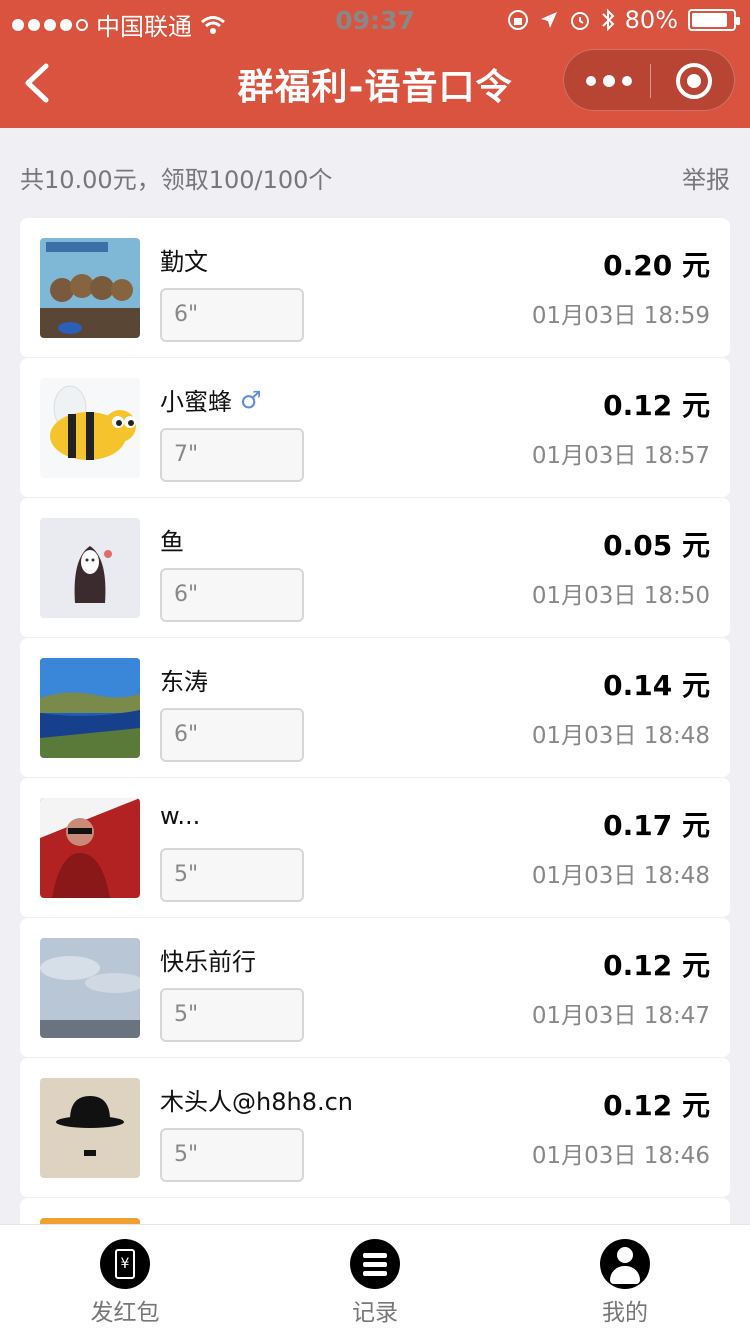 This screenshot has width=750, height=1334. Describe the element at coordinates (375, 988) in the screenshot. I see `record-card: 快乐前行 5" 0.12 元 01月03日 18:47` at that location.